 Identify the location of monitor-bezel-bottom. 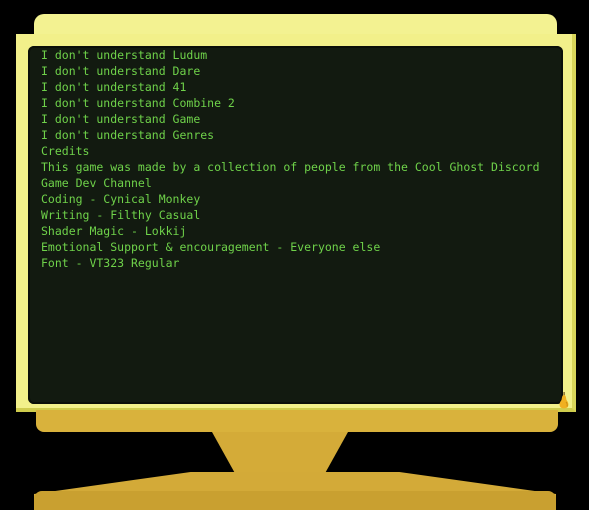
(297, 421).